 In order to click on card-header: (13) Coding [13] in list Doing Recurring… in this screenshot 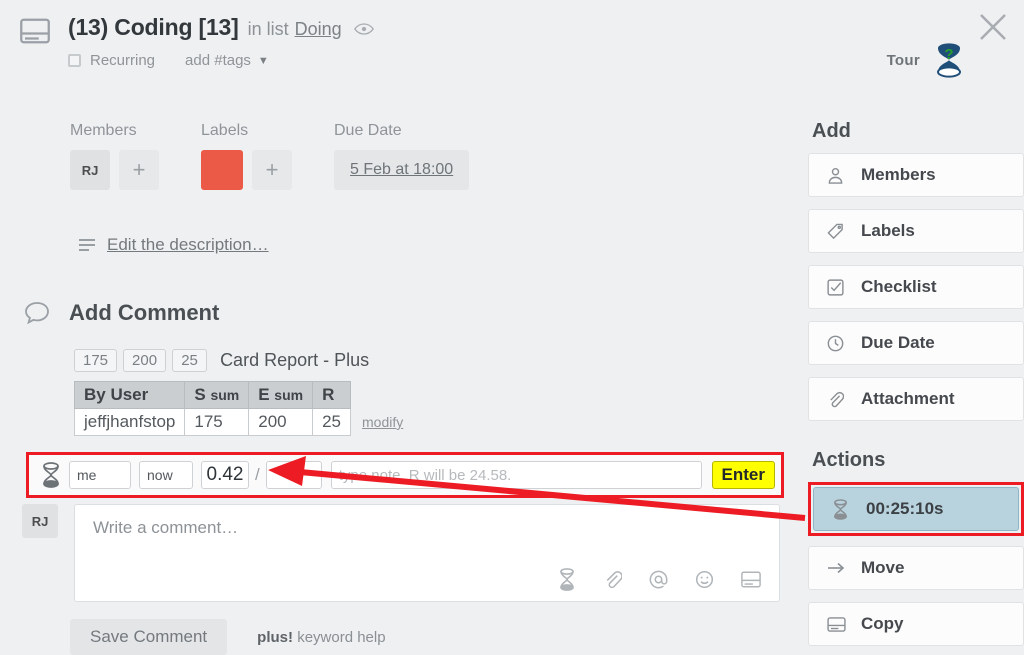, I will do `click(410, 41)`.